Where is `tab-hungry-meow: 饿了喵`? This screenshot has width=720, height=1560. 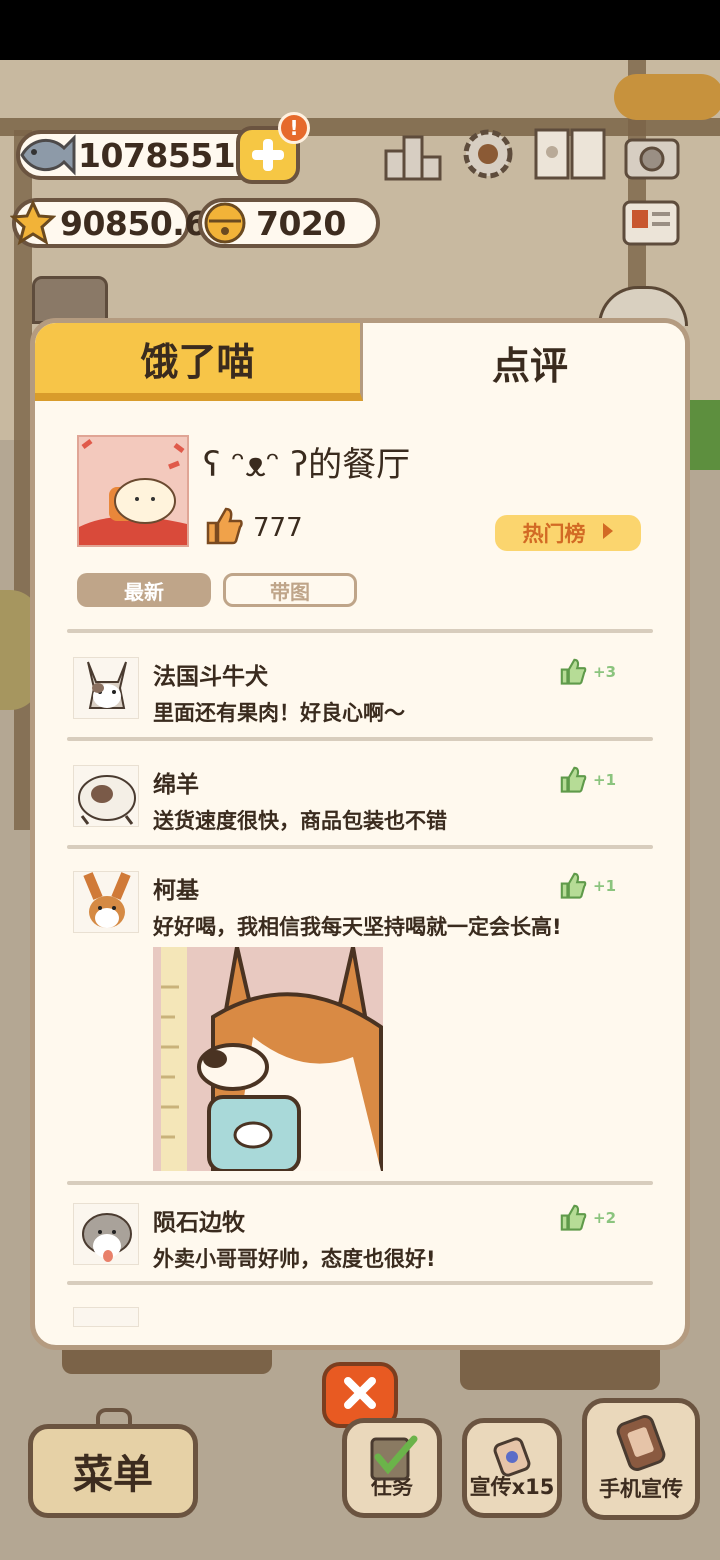 tab-hungry-meow: 饿了喵 is located at coordinates (199, 362).